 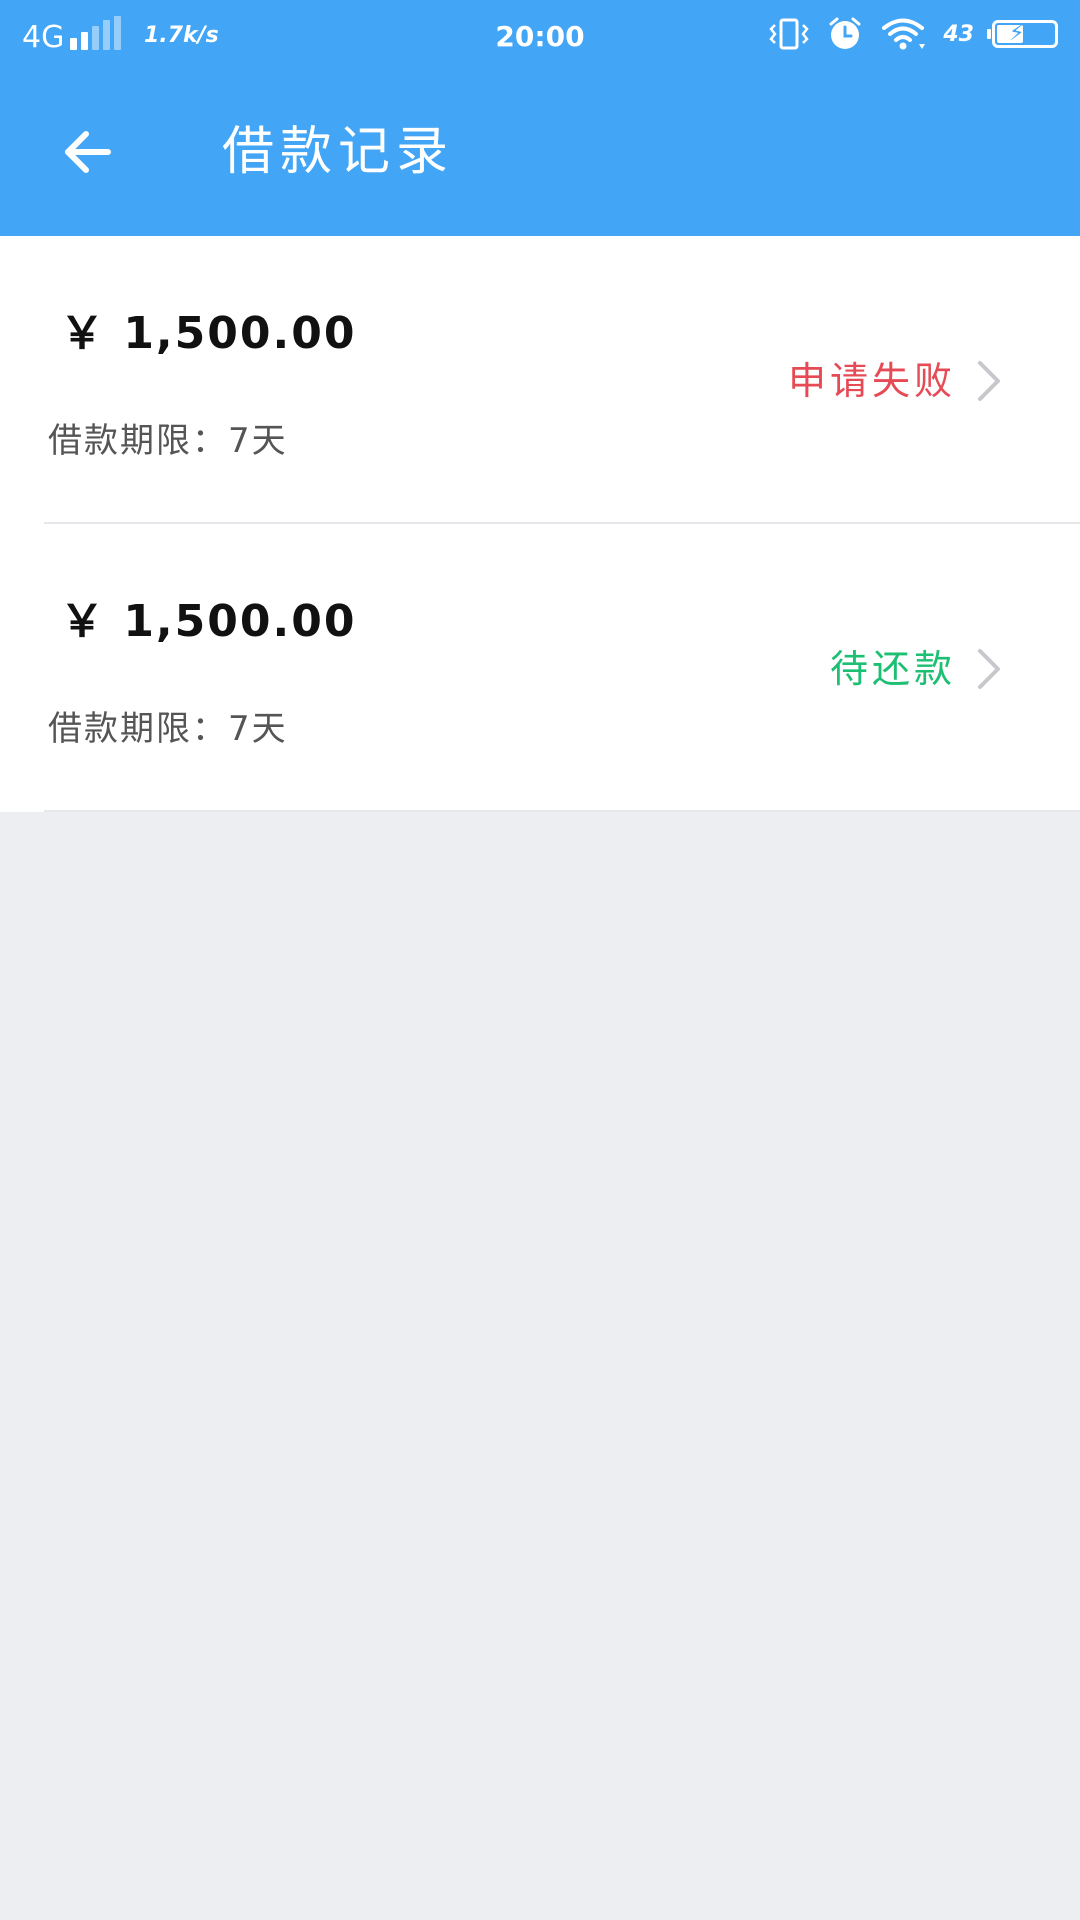 I want to click on divider, so click(x=562, y=811).